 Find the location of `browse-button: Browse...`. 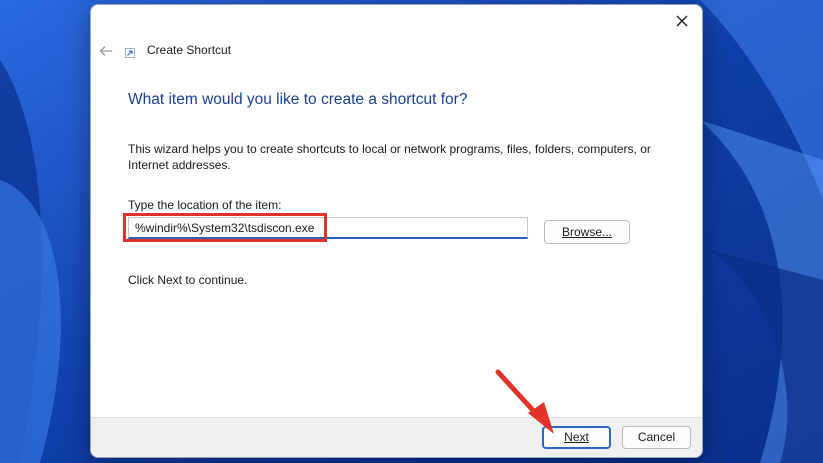

browse-button: Browse... is located at coordinates (587, 232).